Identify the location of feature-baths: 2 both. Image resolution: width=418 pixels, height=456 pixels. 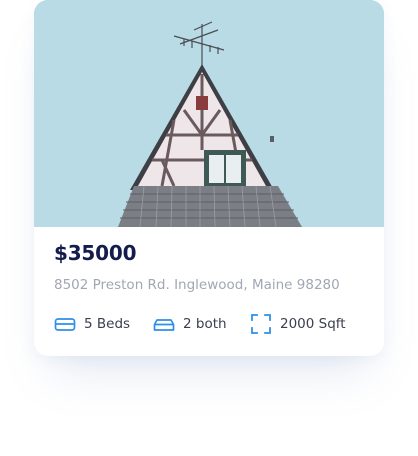
(190, 324).